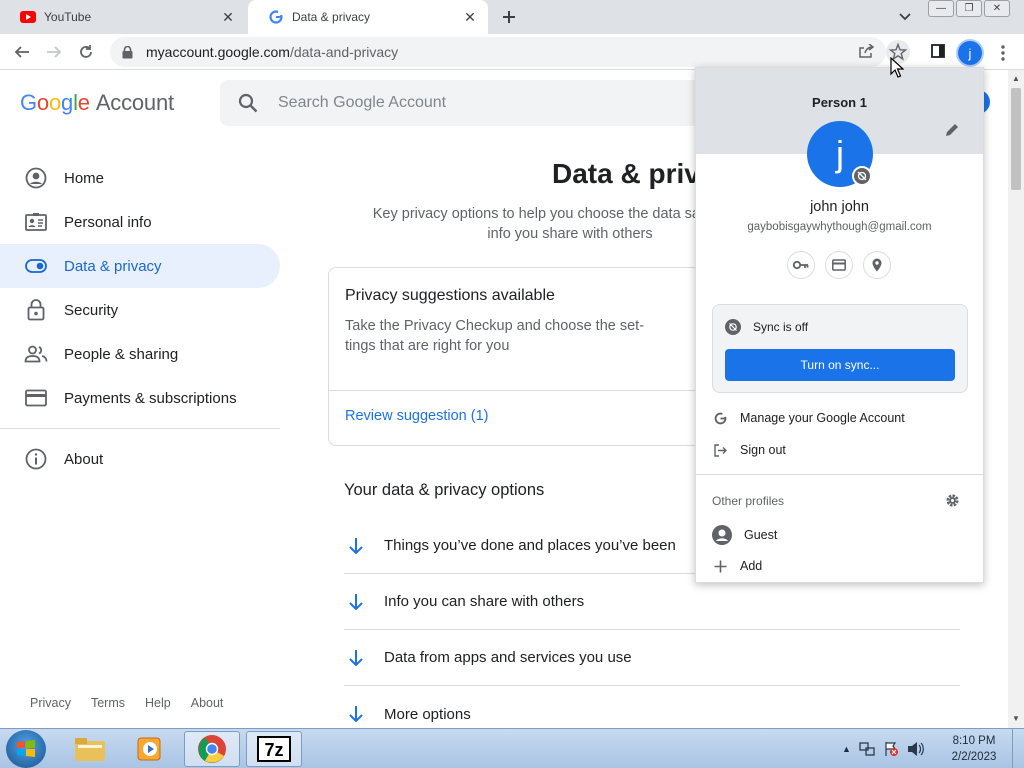 The height and width of the screenshot is (768, 1024). What do you see at coordinates (356, 714) in the screenshot?
I see `arrow-down-icon` at bounding box center [356, 714].